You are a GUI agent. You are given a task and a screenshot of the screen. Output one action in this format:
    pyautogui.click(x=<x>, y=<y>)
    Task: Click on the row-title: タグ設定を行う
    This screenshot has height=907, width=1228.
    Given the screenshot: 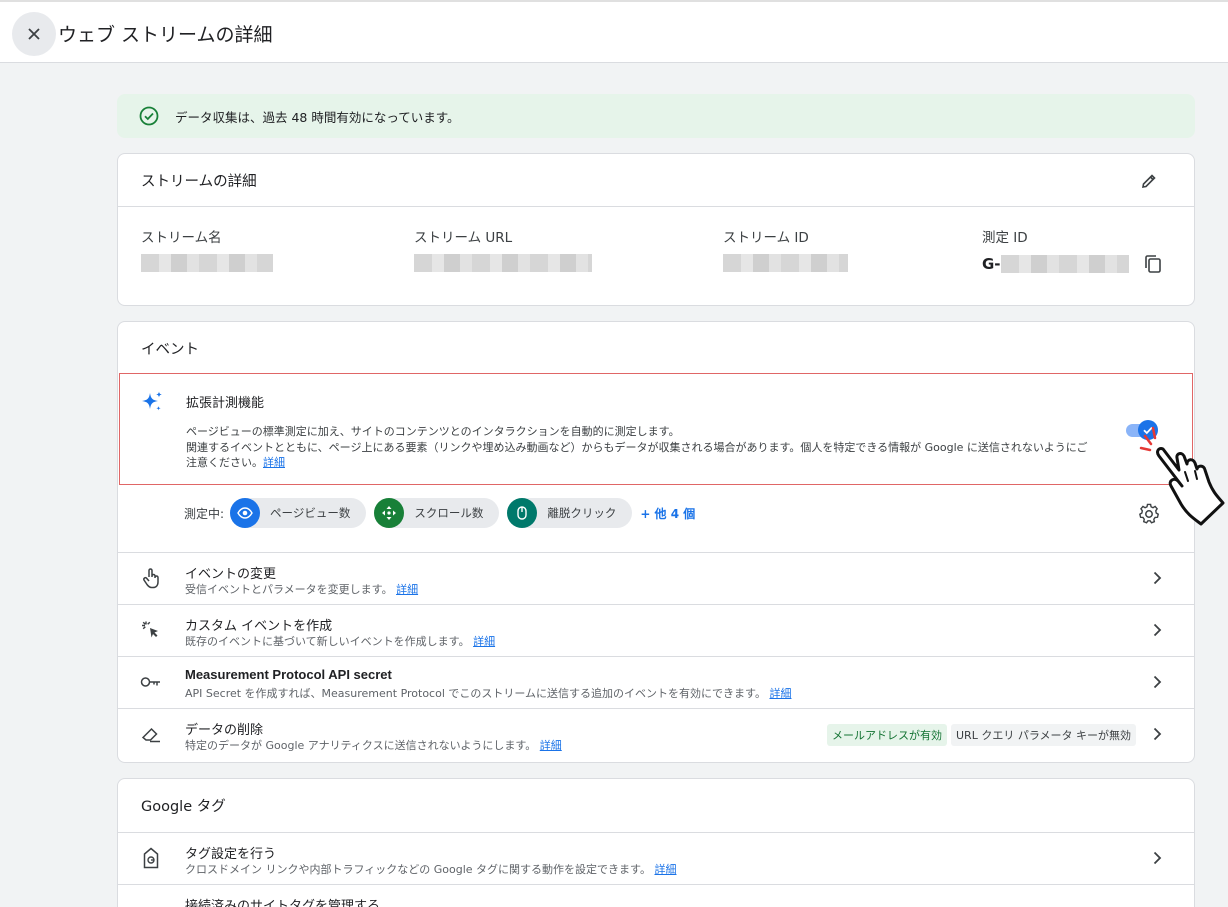 What is the action you would take?
    pyautogui.click(x=231, y=854)
    